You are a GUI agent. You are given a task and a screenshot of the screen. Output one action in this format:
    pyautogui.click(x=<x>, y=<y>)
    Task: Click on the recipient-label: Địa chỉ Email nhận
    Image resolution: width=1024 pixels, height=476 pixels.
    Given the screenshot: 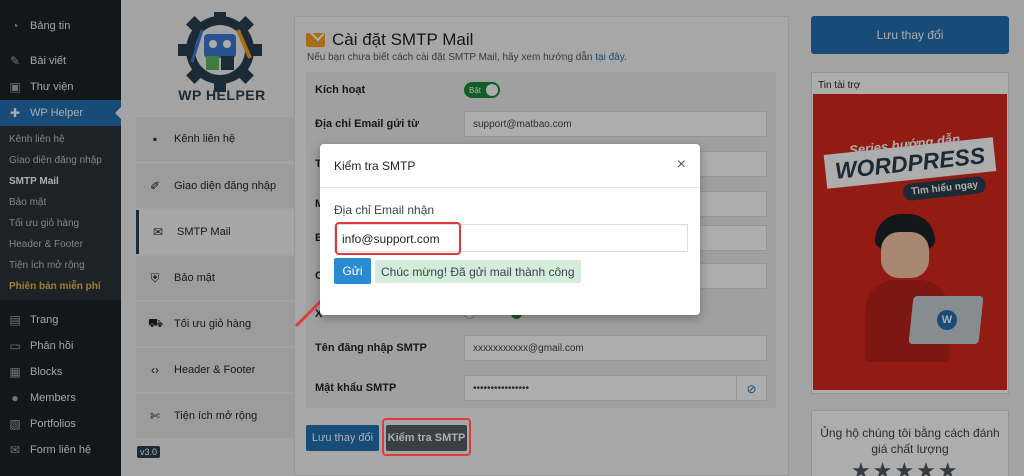 What is the action you would take?
    pyautogui.click(x=384, y=210)
    